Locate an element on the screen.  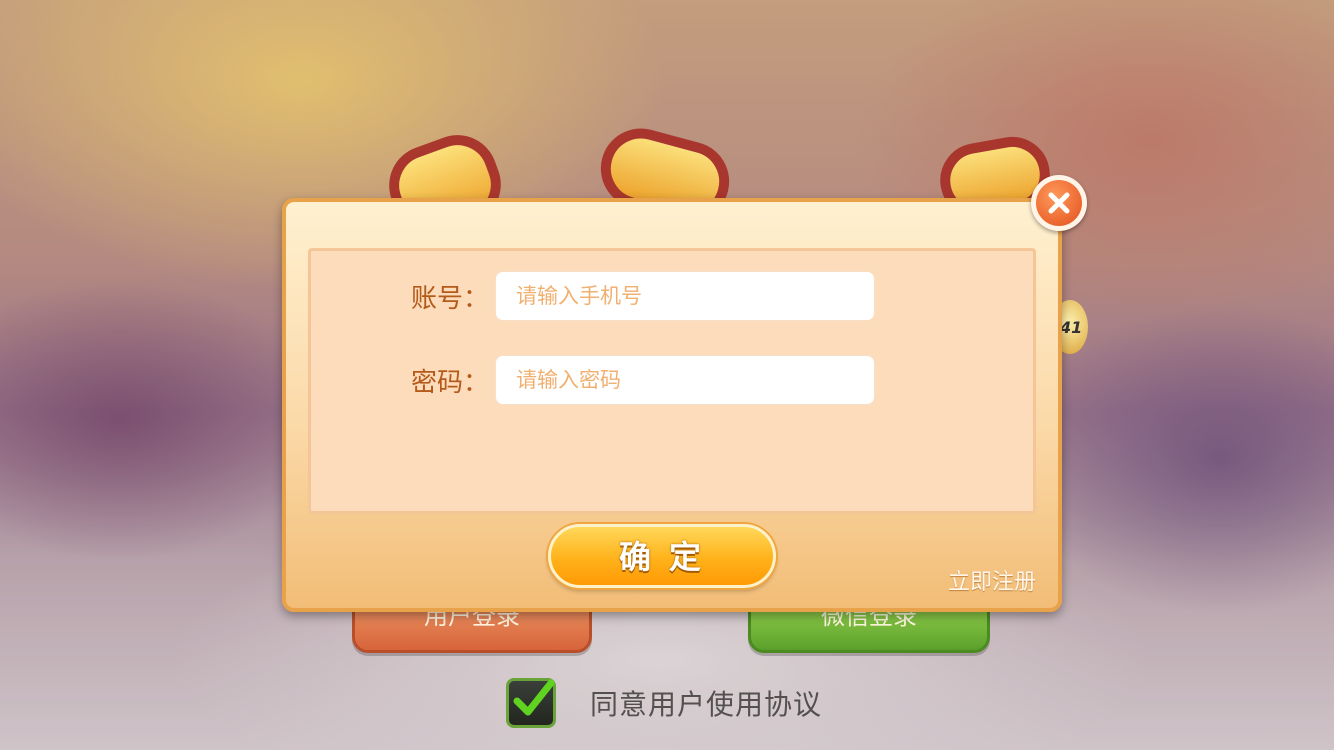
password-row: 密码： is located at coordinates (643, 380).